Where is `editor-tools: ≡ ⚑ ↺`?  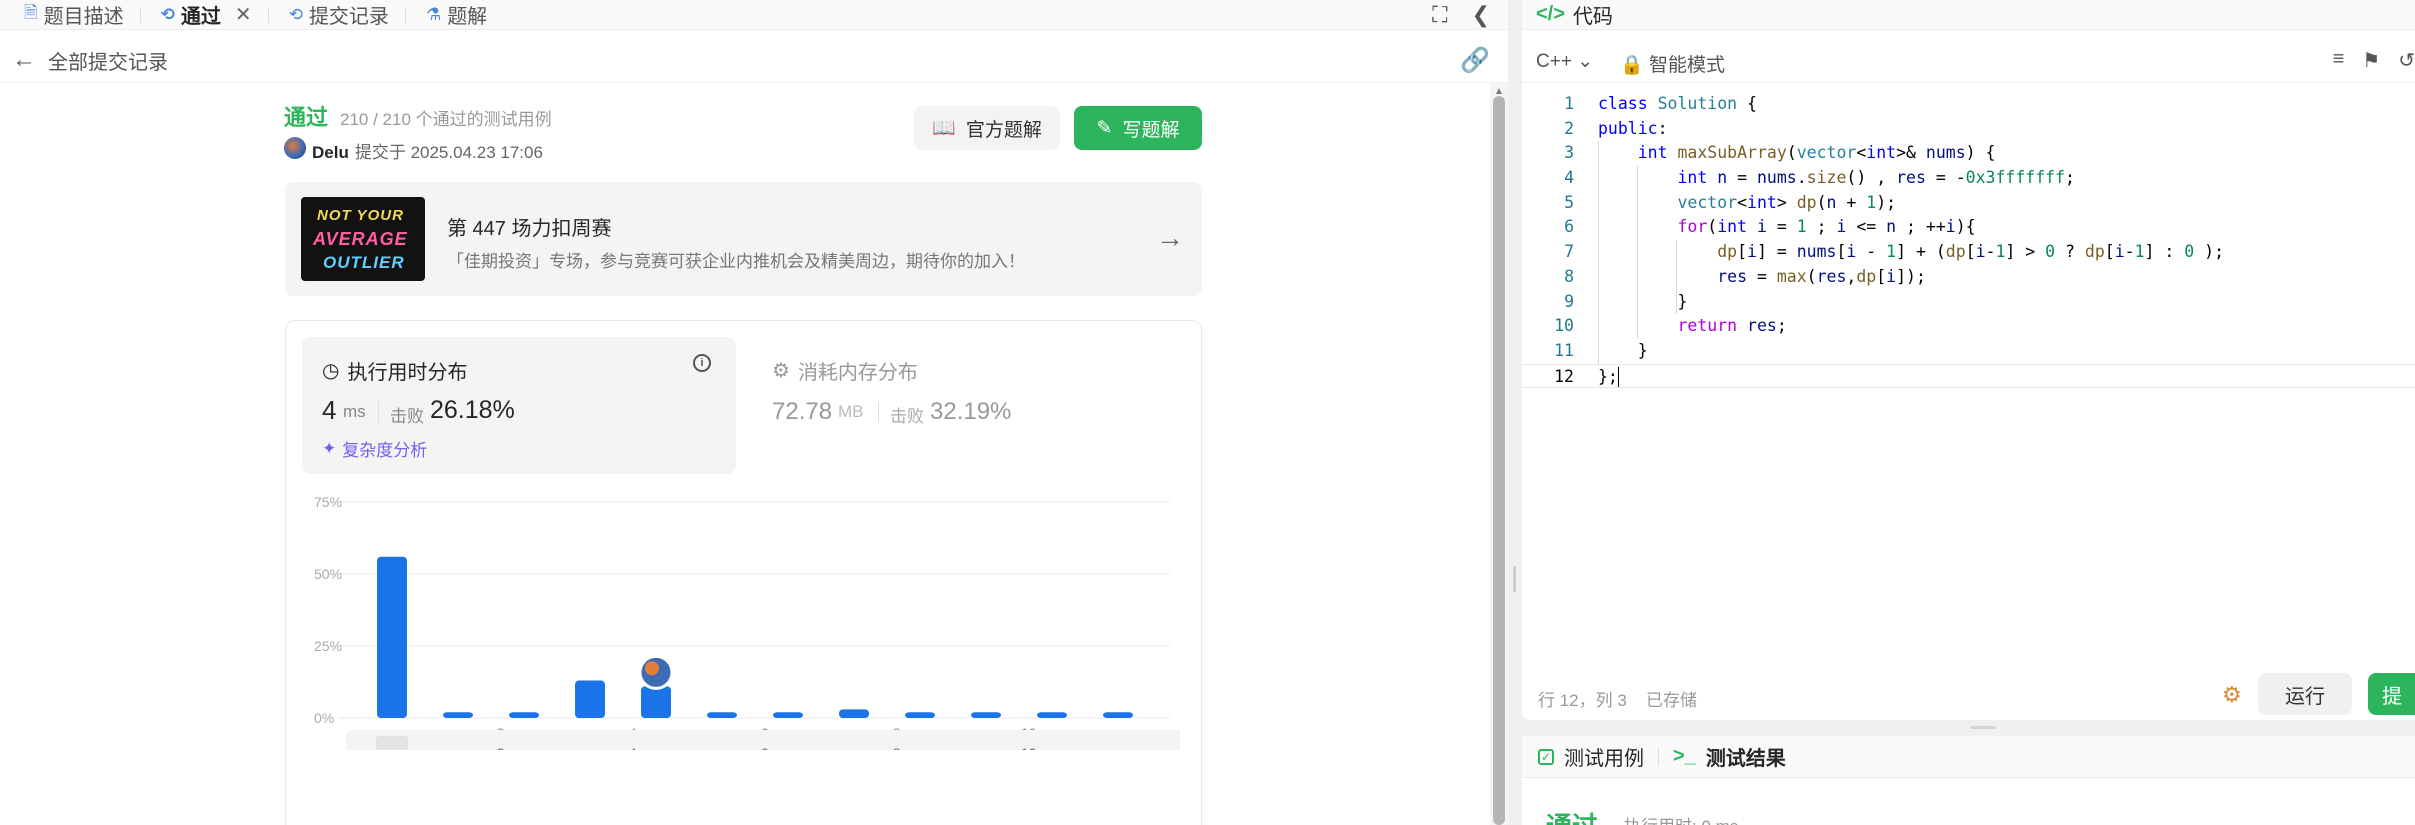 editor-tools: ≡ ⚑ ↺ is located at coordinates (2374, 60).